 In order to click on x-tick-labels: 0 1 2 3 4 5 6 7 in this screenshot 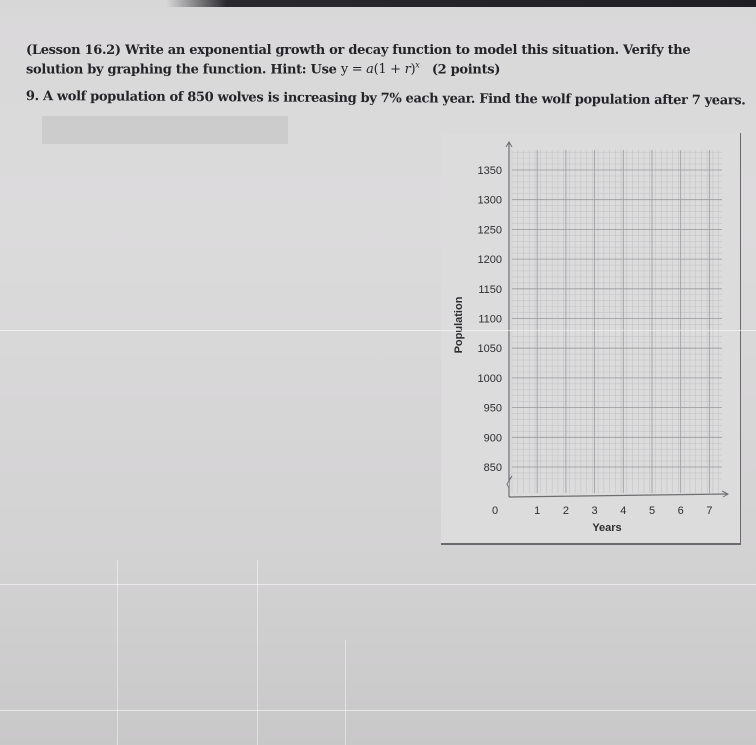, I will do `click(602, 511)`.